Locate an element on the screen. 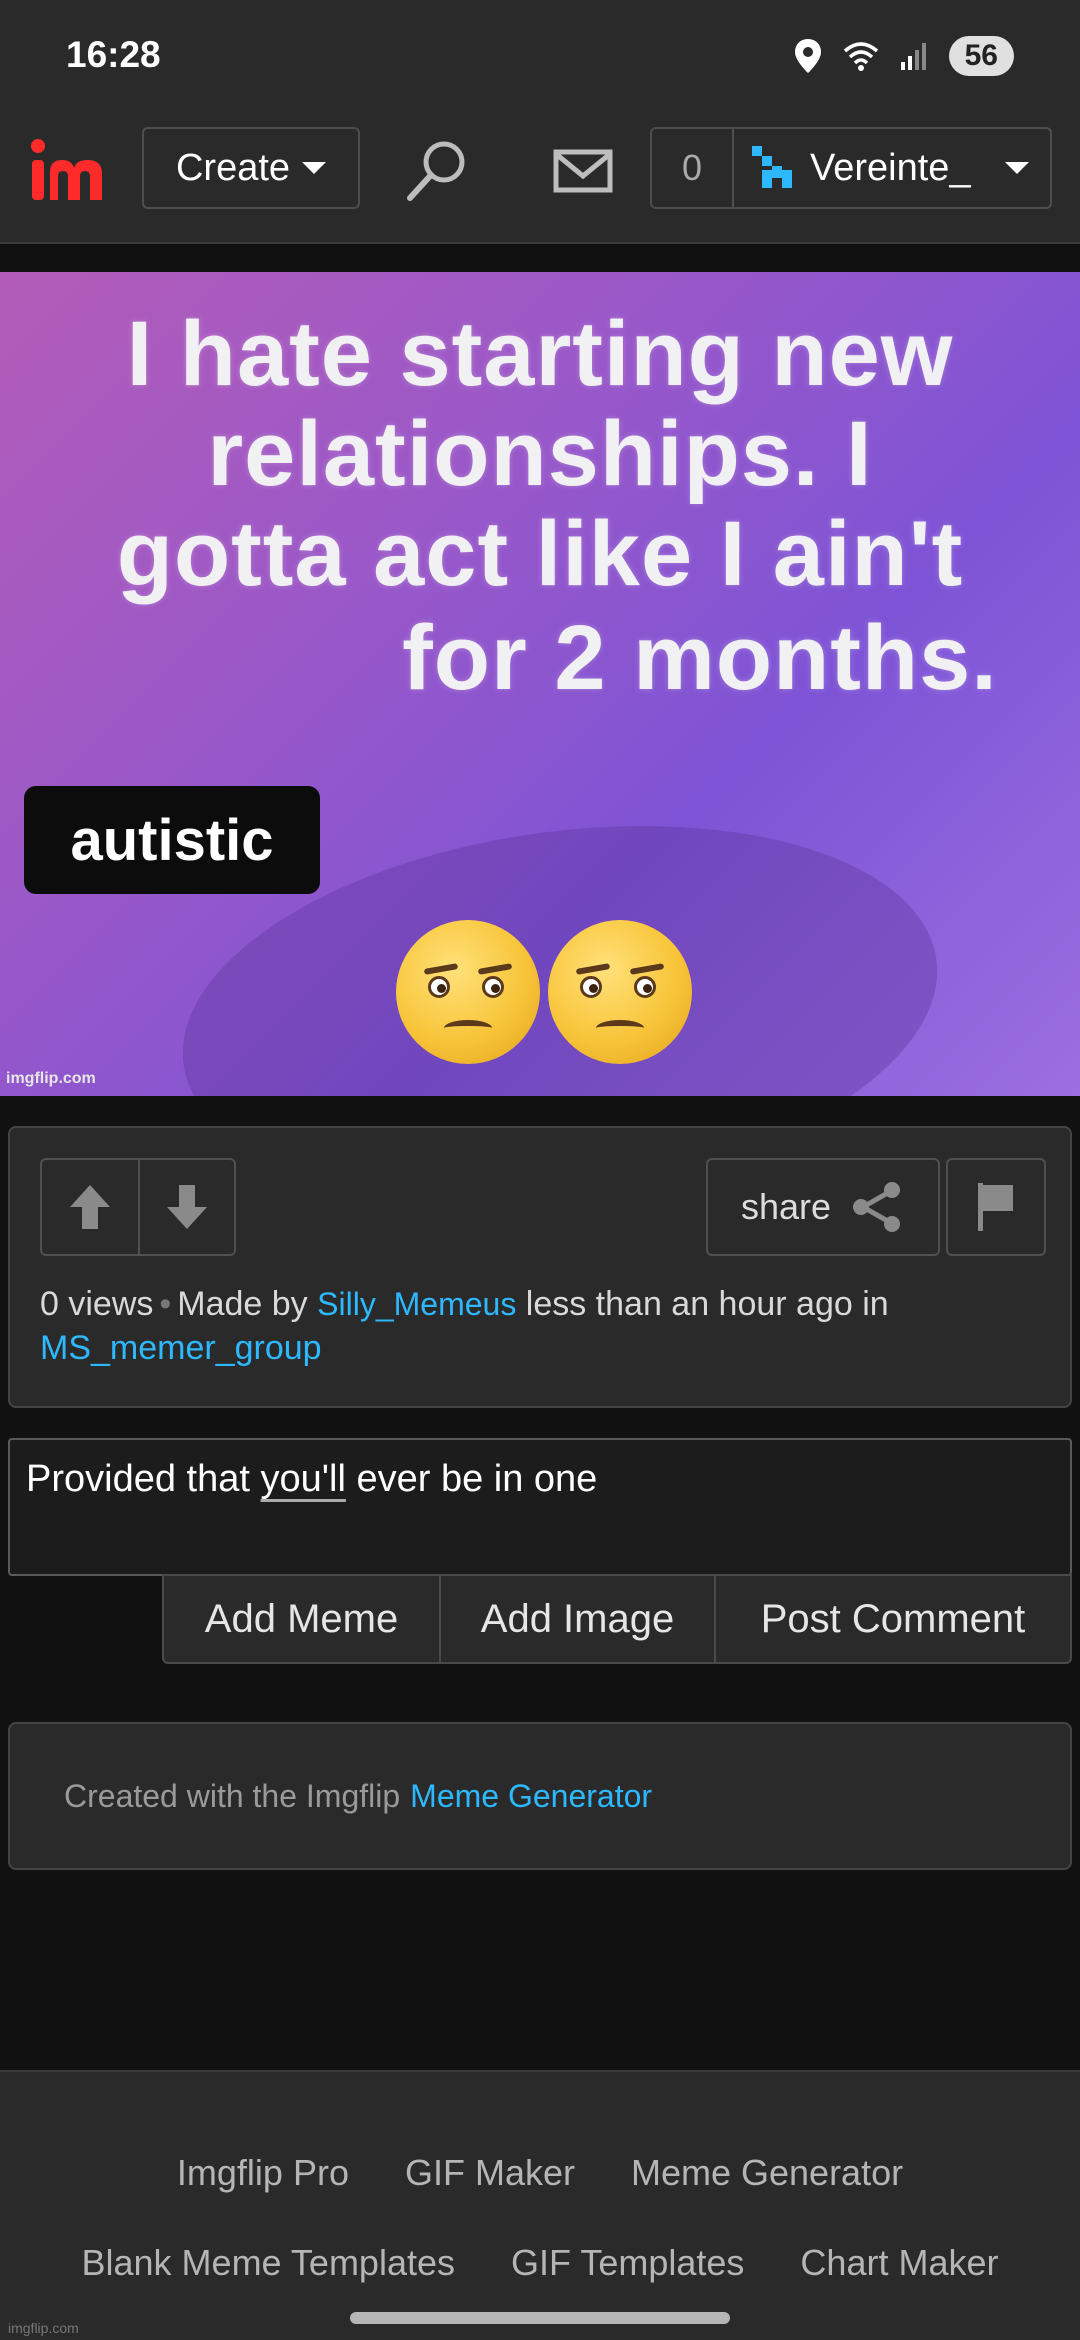 The width and height of the screenshot is (1080, 2340). user-menu-button: Vereinte_ is located at coordinates (892, 168).